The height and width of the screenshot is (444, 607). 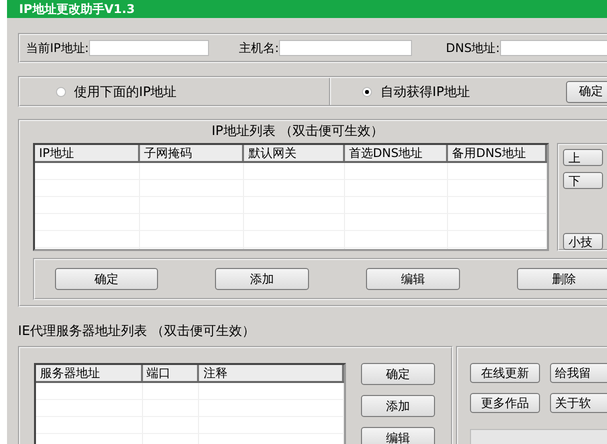 What do you see at coordinates (505, 403) in the screenshot?
I see `menu-button: 更多作品` at bounding box center [505, 403].